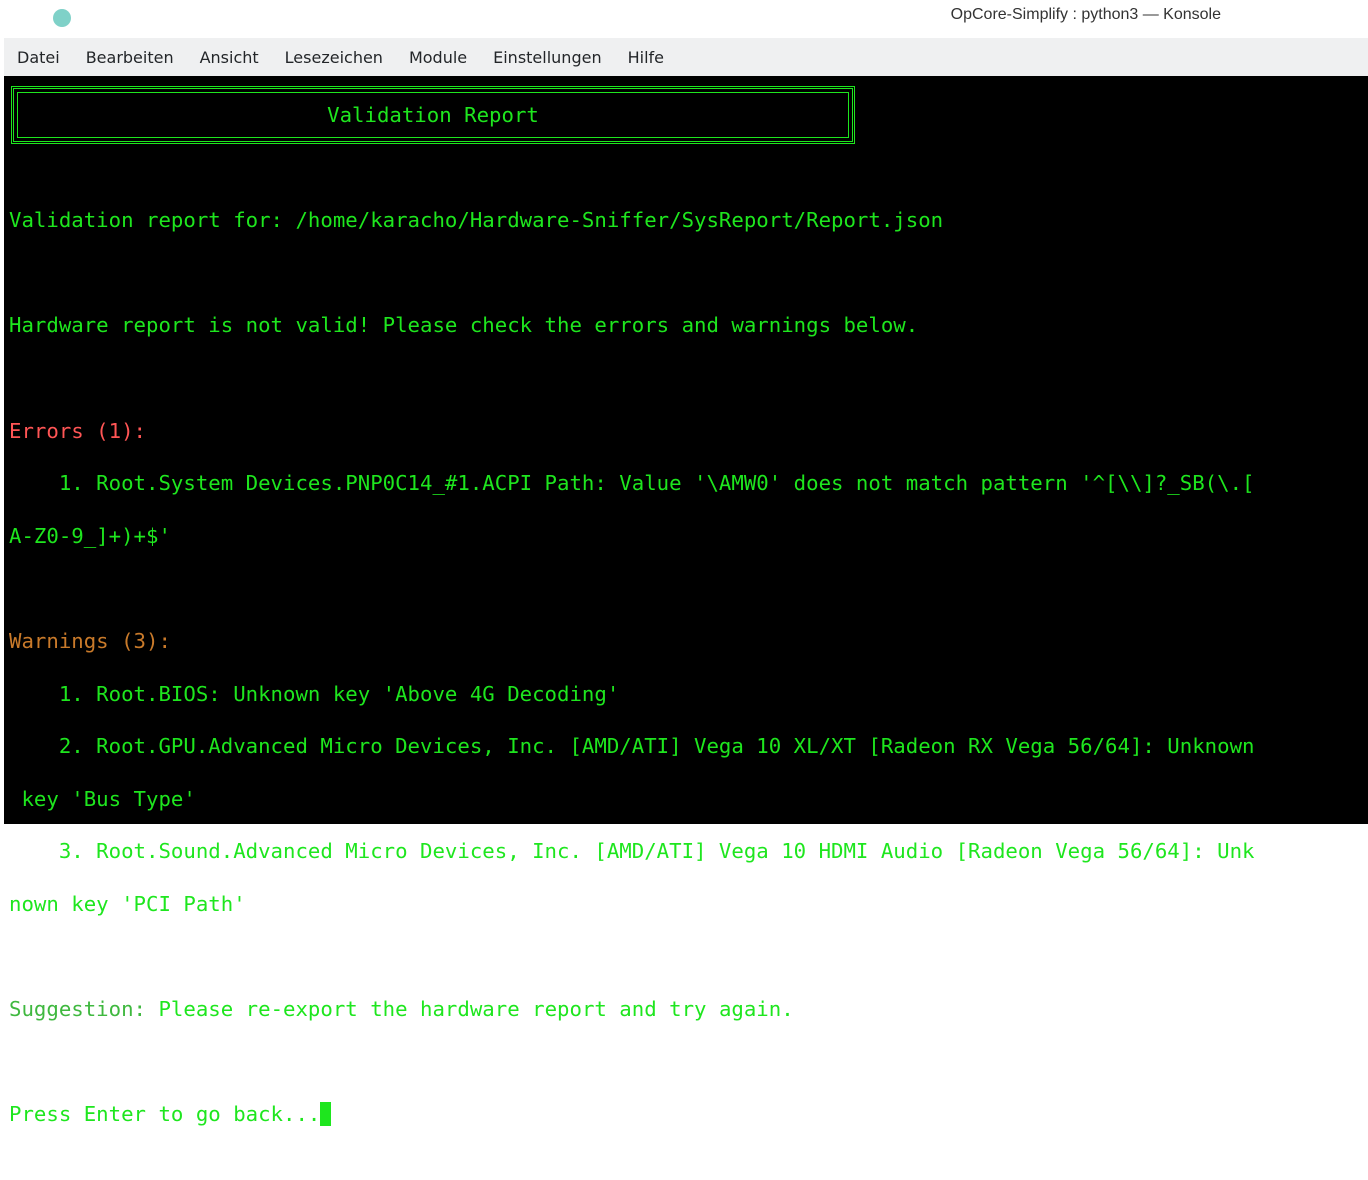 This screenshot has height=1180, width=1368. What do you see at coordinates (684, 19) in the screenshot?
I see `title-bar: OpCore-Simplify : python3 — Konsole` at bounding box center [684, 19].